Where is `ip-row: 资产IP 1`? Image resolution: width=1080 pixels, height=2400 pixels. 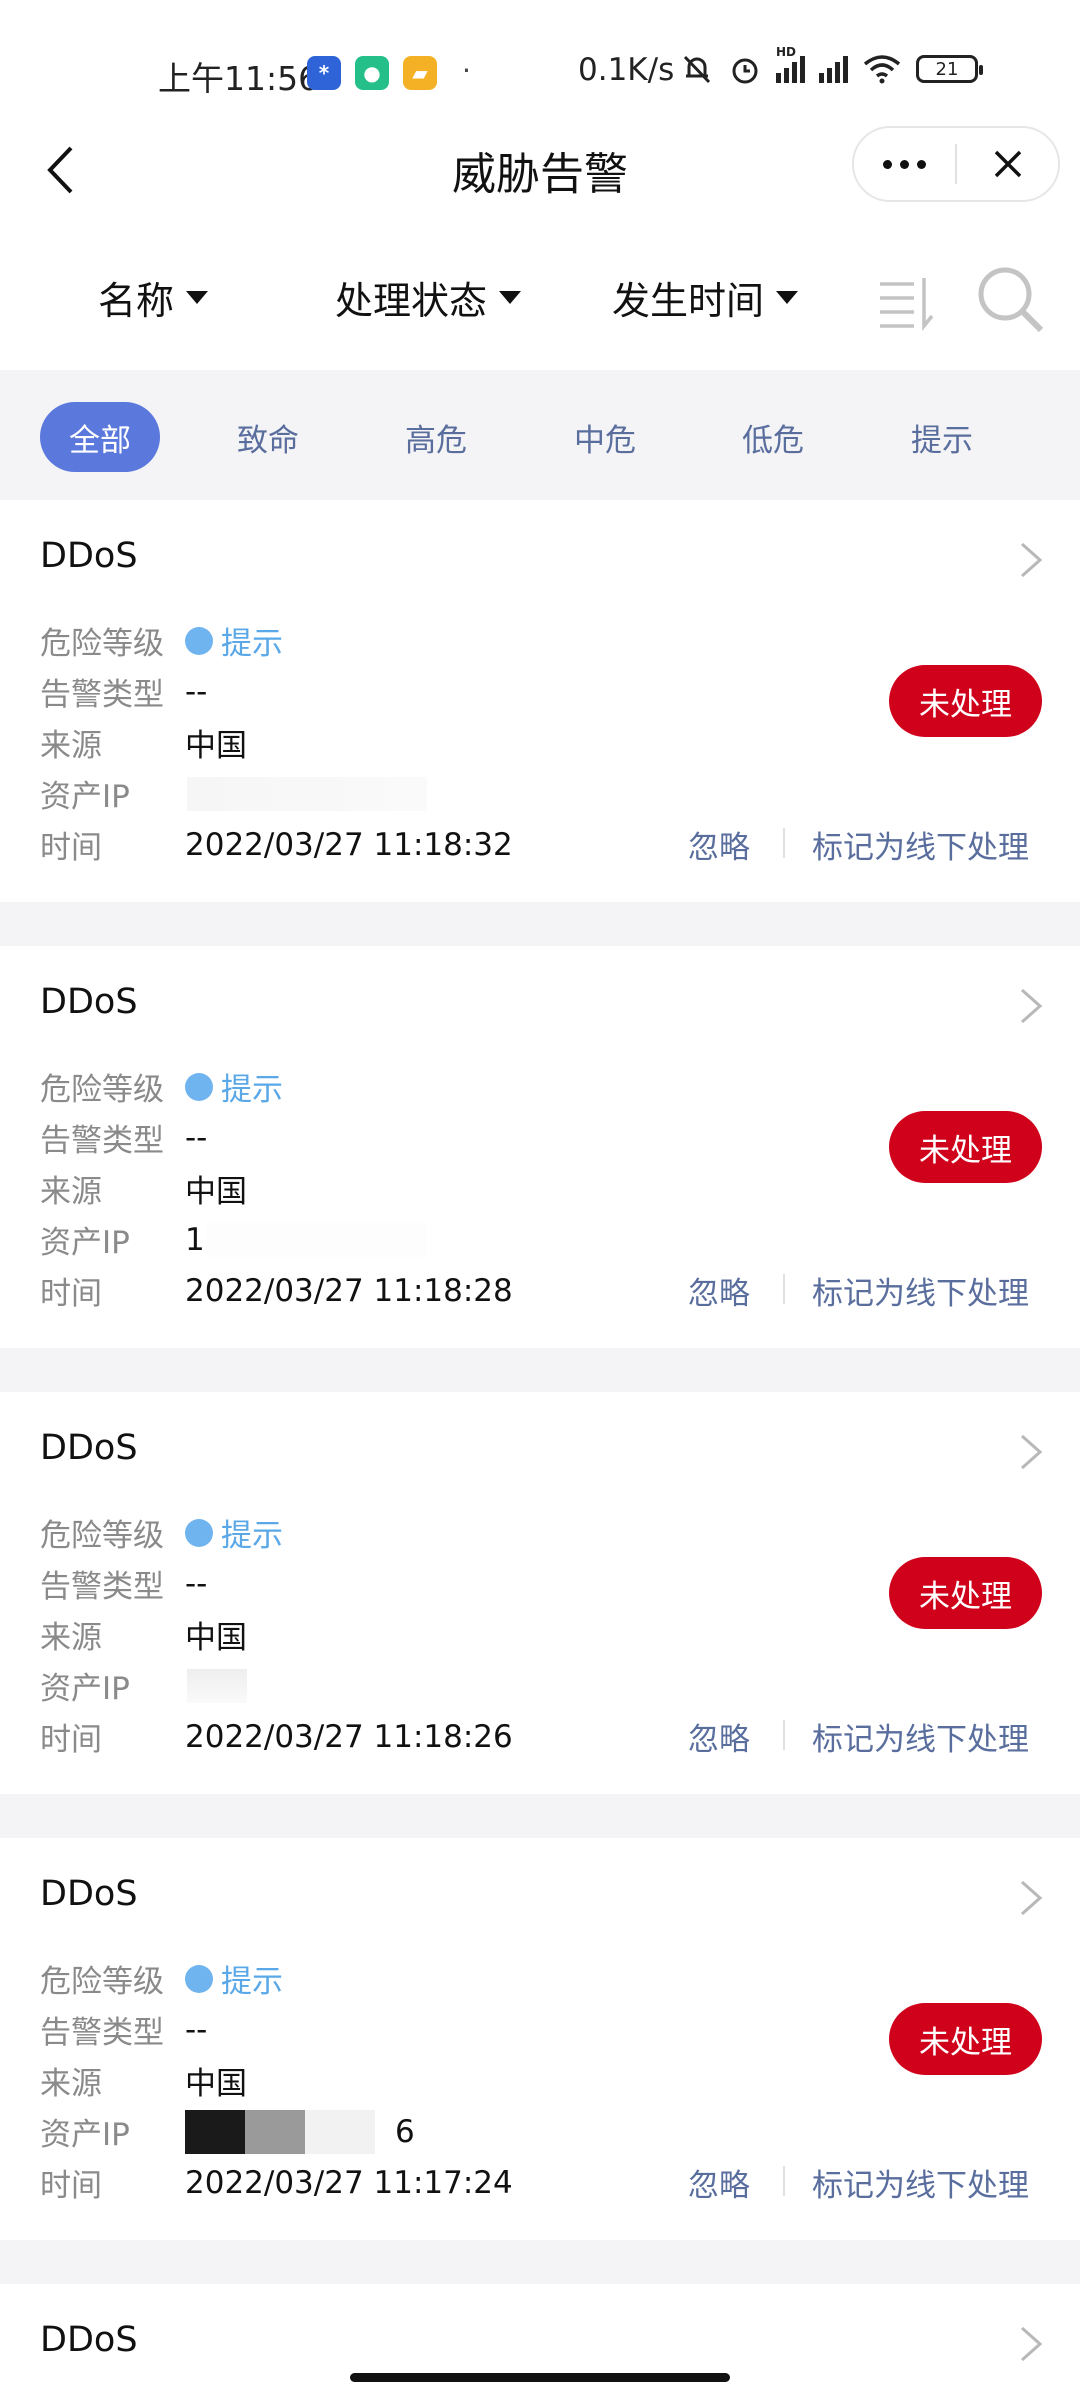
ip-row: 资产IP 1 is located at coordinates (233, 1239).